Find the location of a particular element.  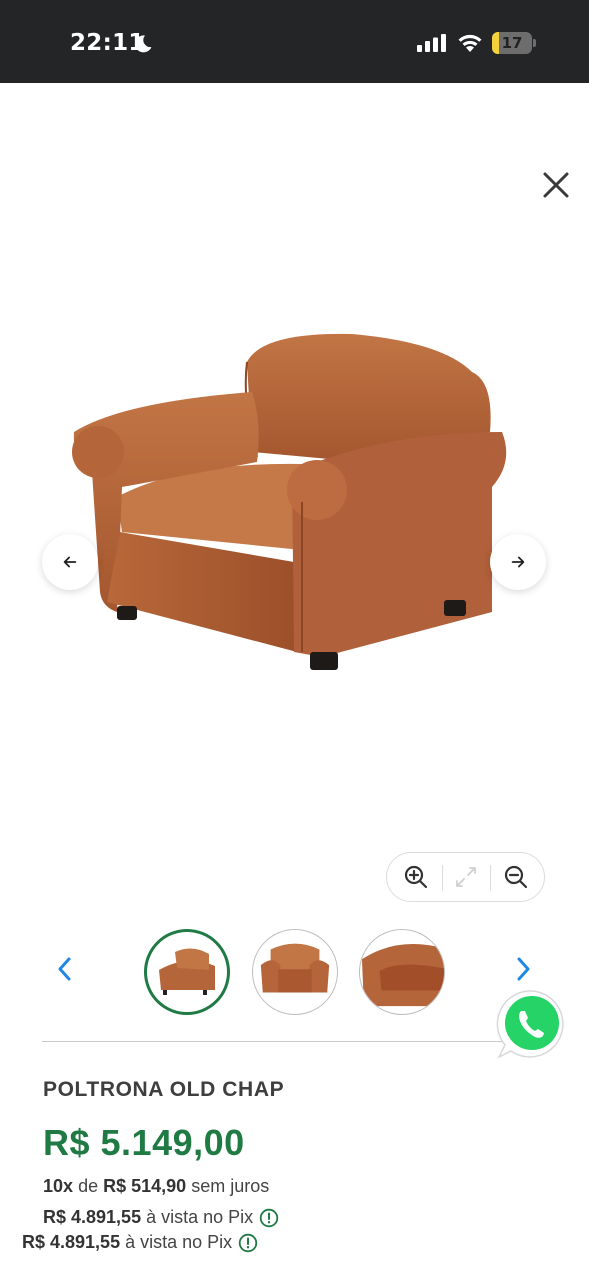

battery-icon: 17 is located at coordinates (514, 43).